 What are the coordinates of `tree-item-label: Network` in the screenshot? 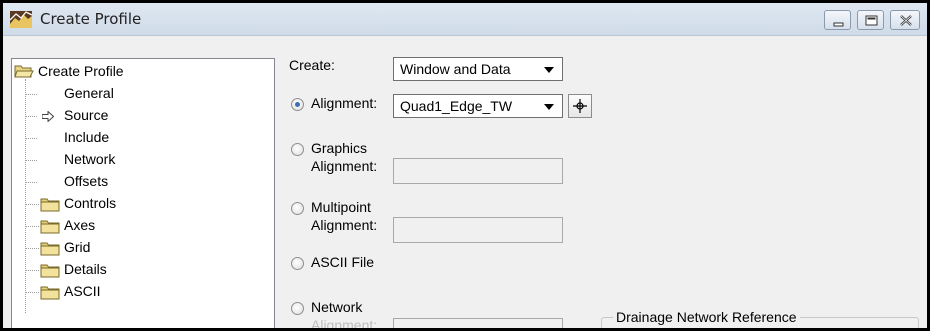 It's located at (90, 159).